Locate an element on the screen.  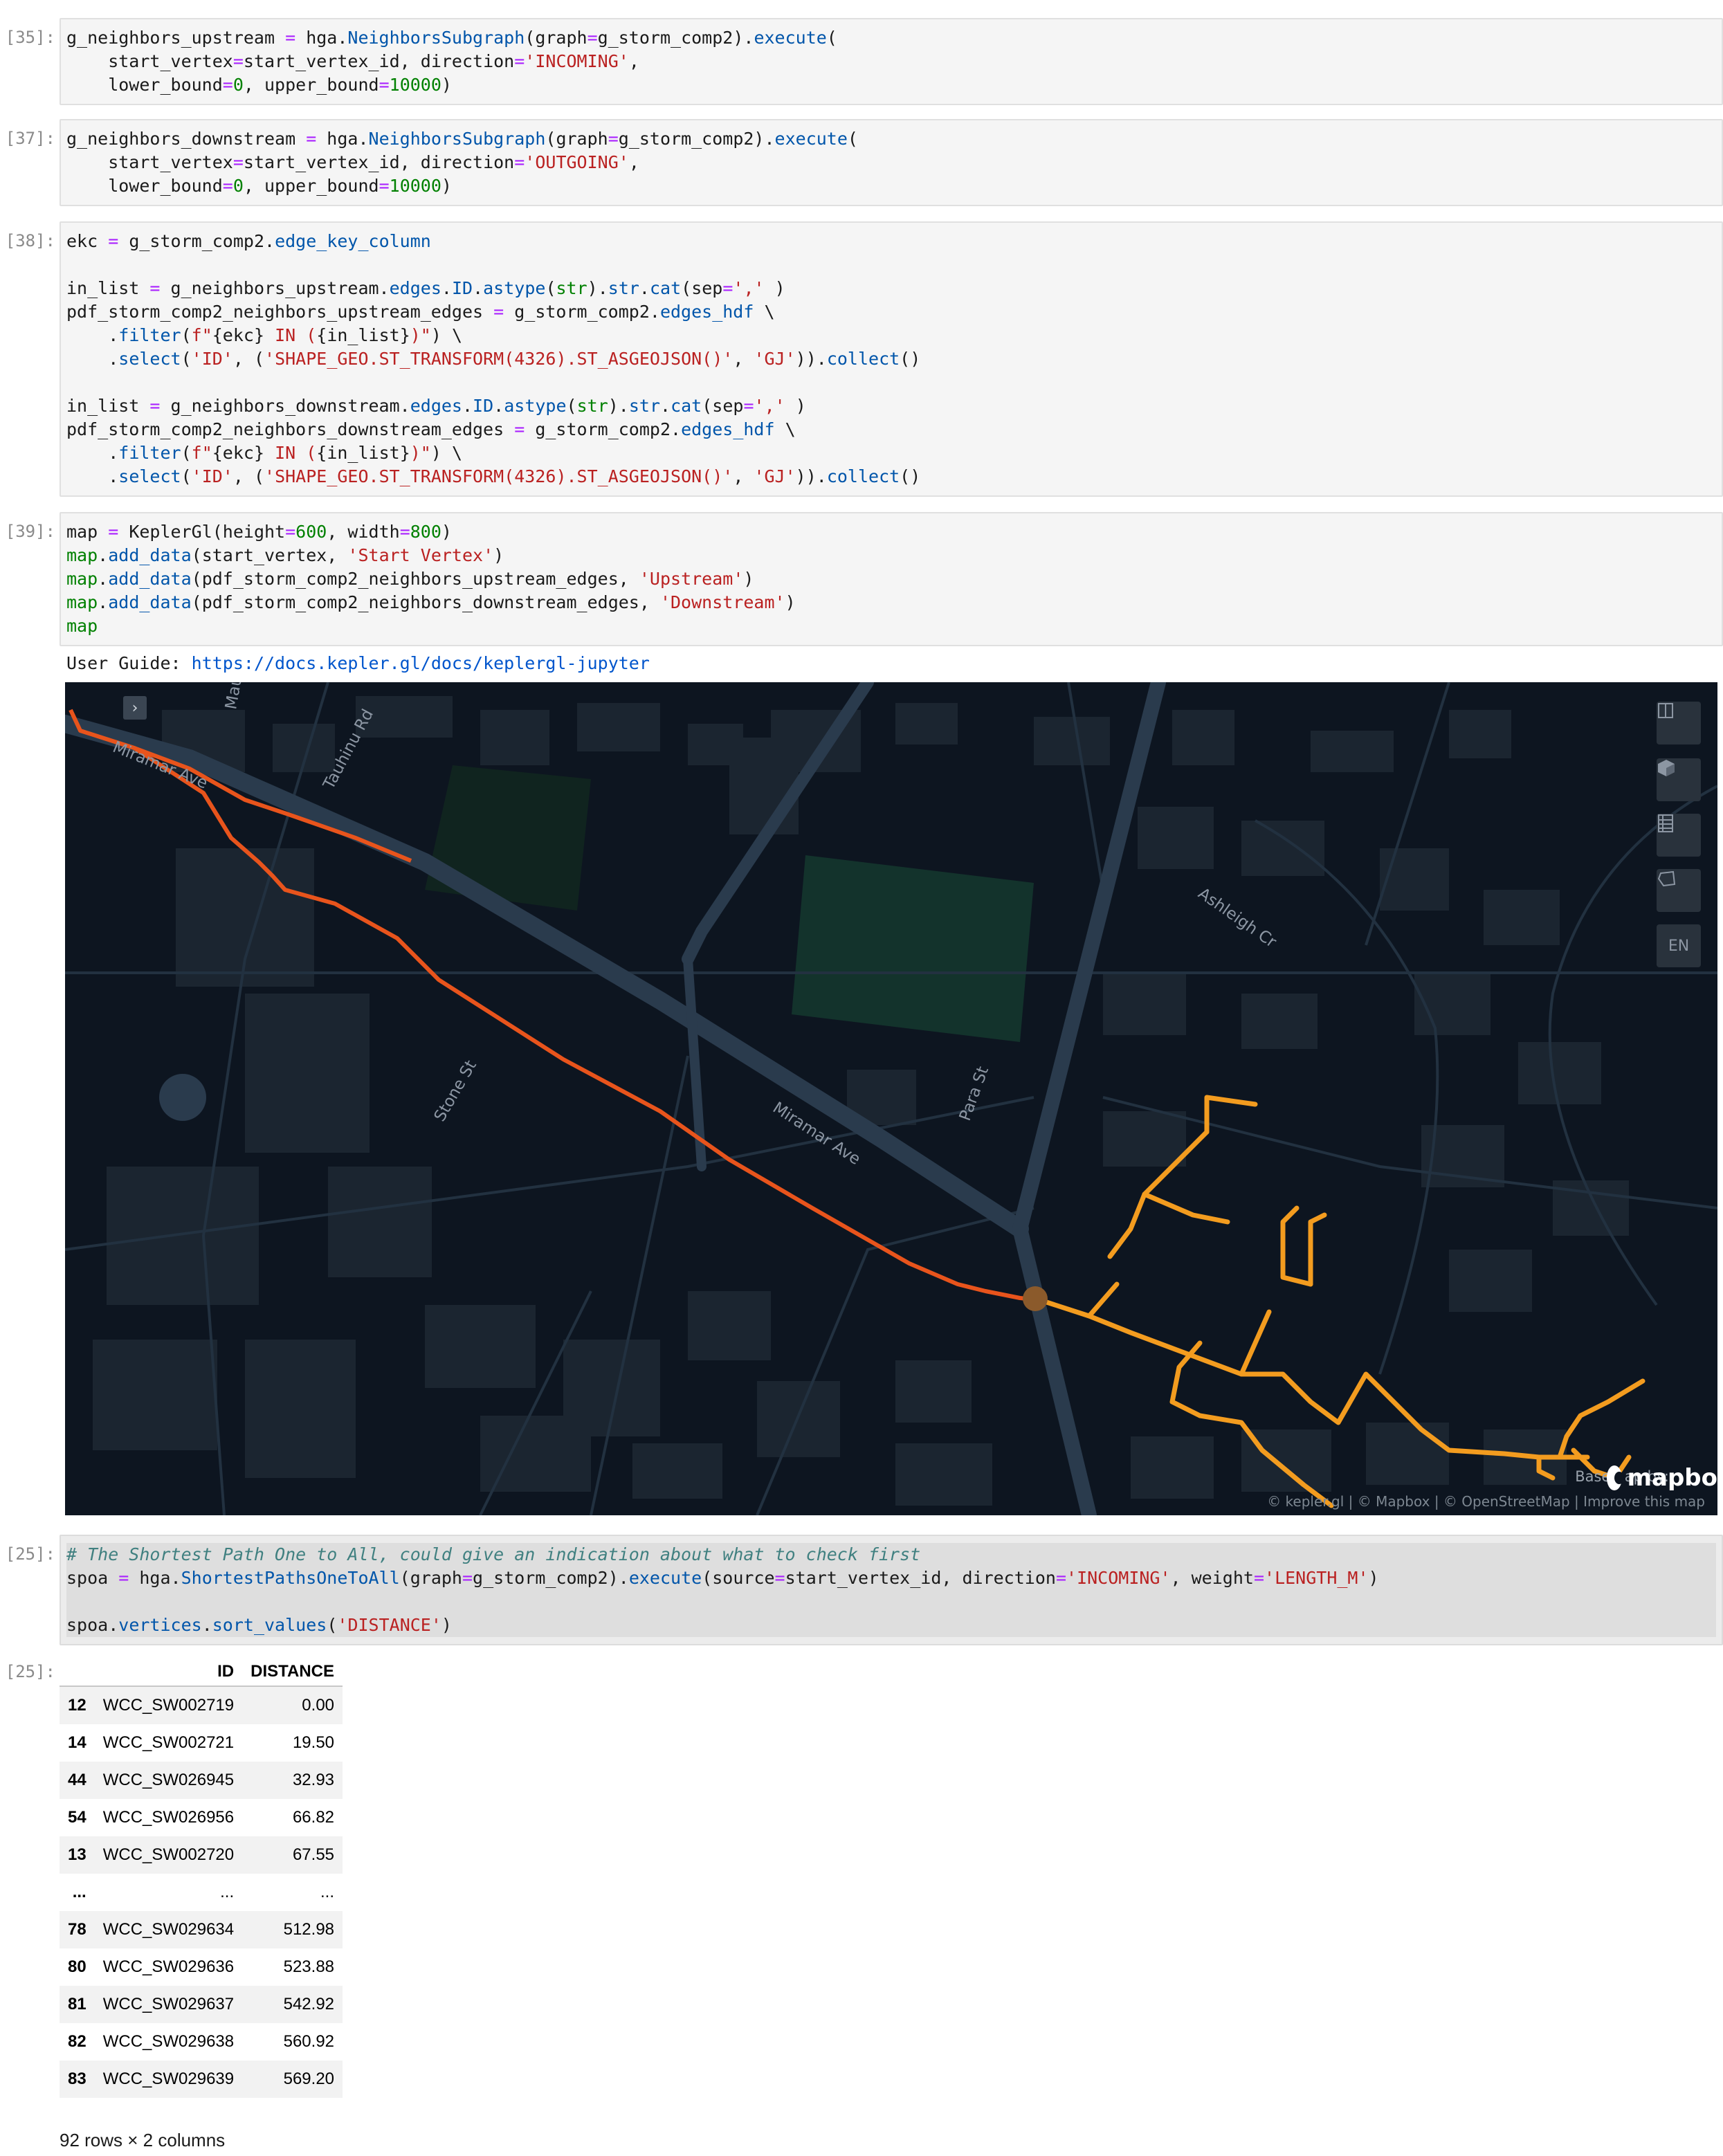
row-index: 80 is located at coordinates (77, 1966).